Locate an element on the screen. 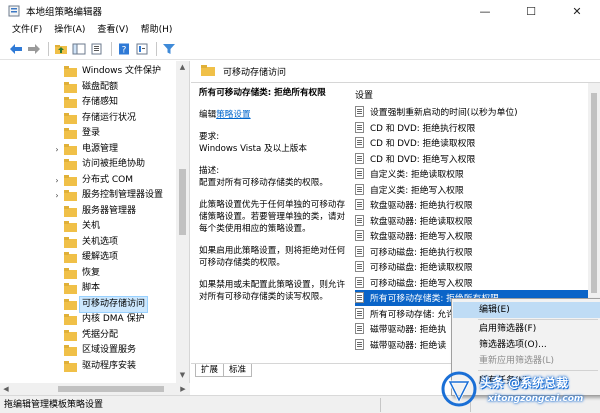 The image size is (600, 413). tree-item: 磁盘配额 is located at coordinates (88, 88).